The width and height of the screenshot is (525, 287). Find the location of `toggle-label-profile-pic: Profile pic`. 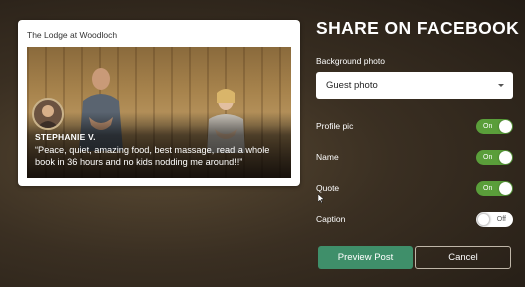

toggle-label-profile-pic: Profile pic is located at coordinates (335, 126).